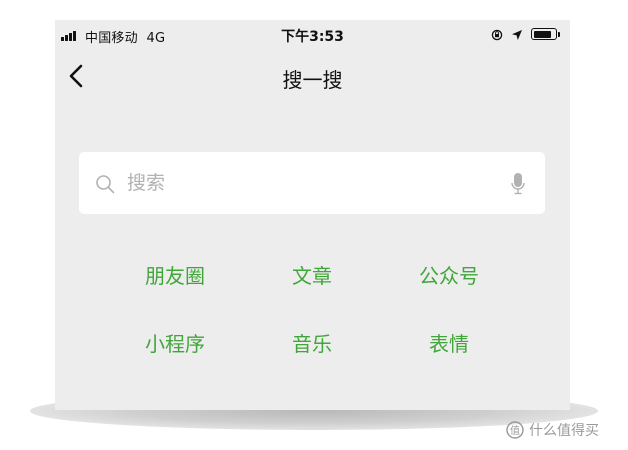 The height and width of the screenshot is (450, 628). I want to click on rotation-lock-icon, so click(497, 35).